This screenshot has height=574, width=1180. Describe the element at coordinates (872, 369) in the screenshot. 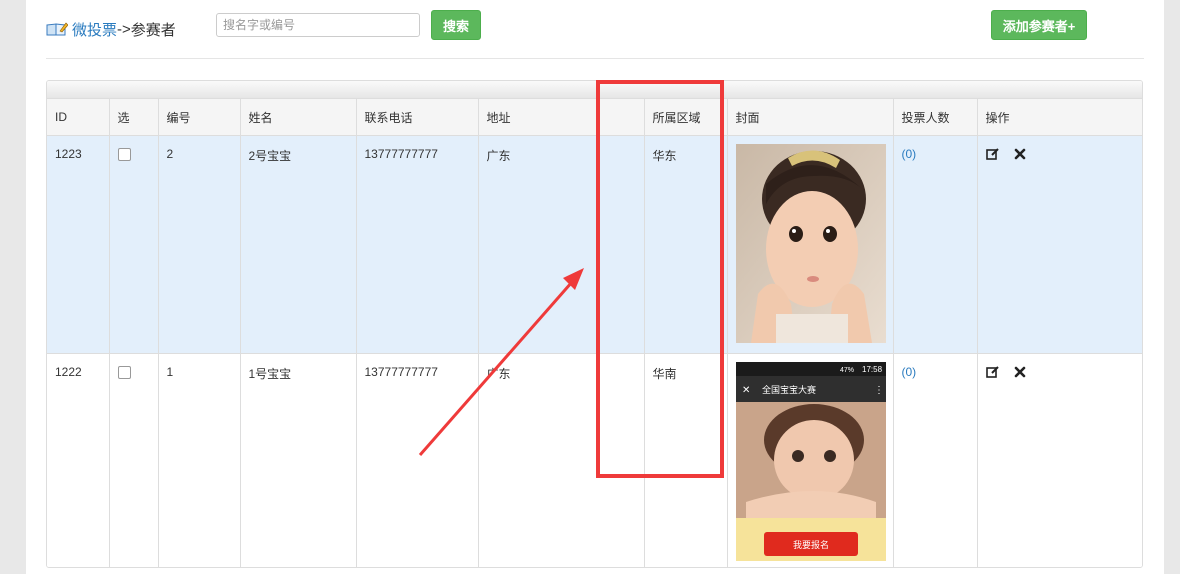

I see `status-time: 17:58` at that location.